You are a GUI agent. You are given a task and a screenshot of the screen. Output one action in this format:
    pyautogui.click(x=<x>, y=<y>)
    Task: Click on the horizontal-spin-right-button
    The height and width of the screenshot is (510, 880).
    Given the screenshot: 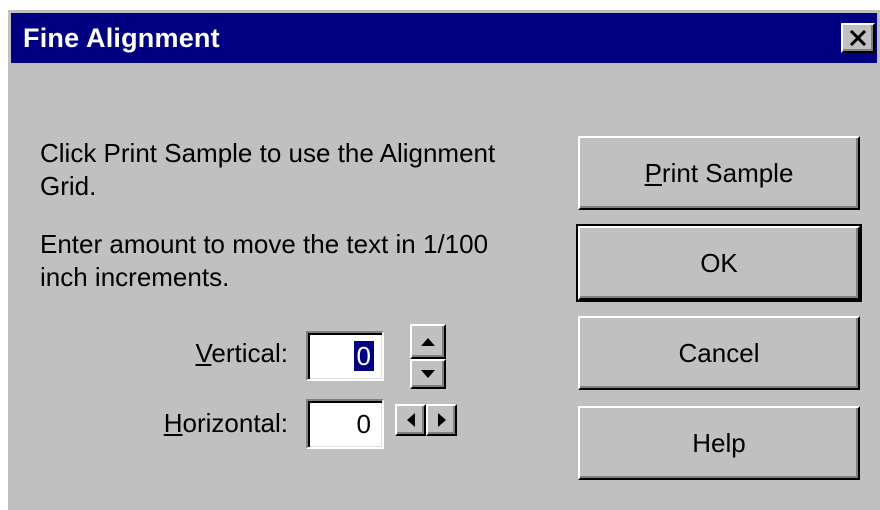 What is the action you would take?
    pyautogui.click(x=441, y=420)
    